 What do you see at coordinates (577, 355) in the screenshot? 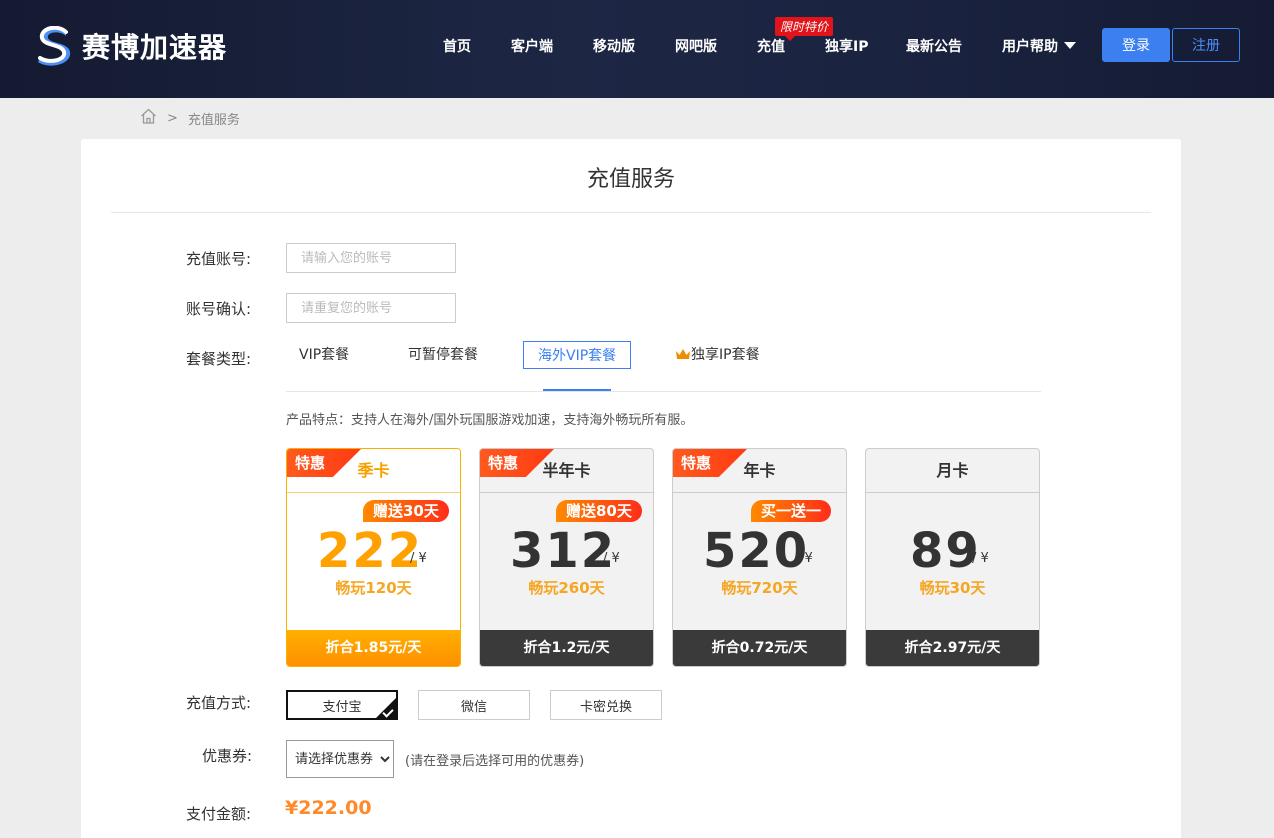
I see `tab-overseas-vip: 海外VIP套餐` at bounding box center [577, 355].